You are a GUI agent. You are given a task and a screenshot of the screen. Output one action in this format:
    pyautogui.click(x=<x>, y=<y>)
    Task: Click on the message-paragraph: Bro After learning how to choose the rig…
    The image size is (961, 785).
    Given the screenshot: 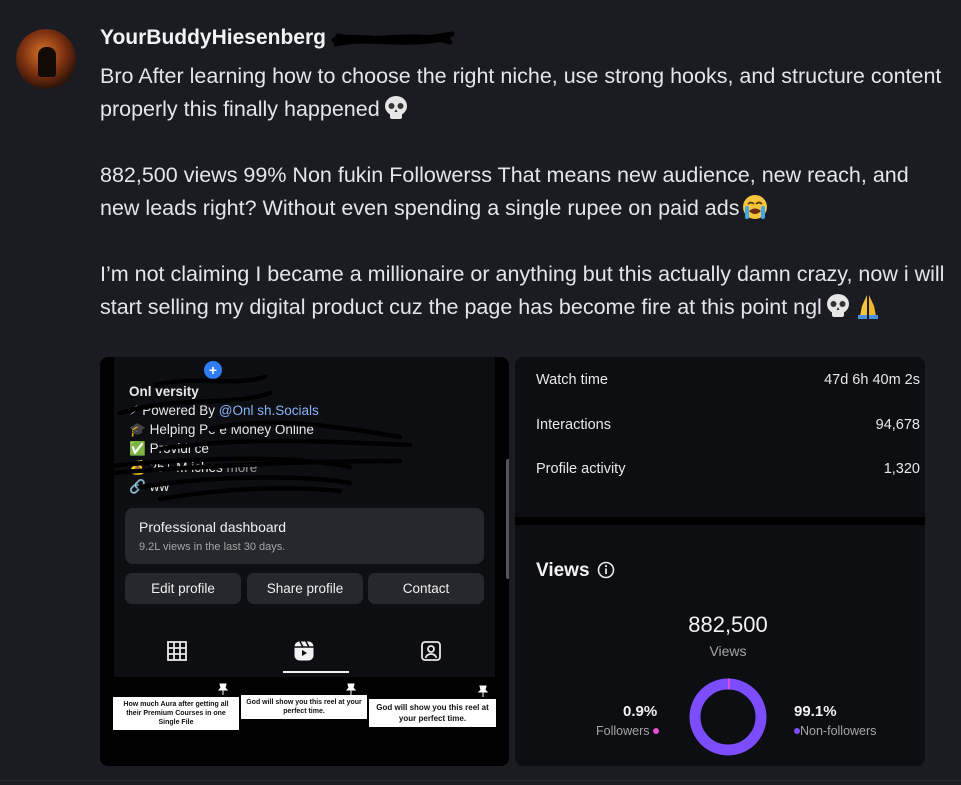 What is the action you would take?
    pyautogui.click(x=521, y=92)
    